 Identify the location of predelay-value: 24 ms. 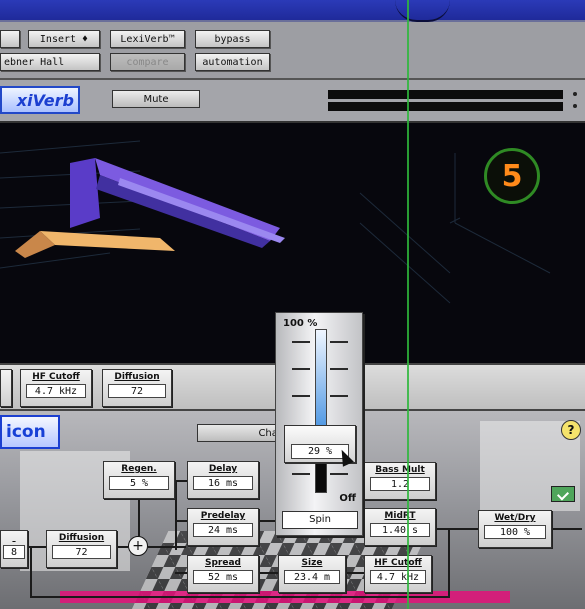
(223, 530).